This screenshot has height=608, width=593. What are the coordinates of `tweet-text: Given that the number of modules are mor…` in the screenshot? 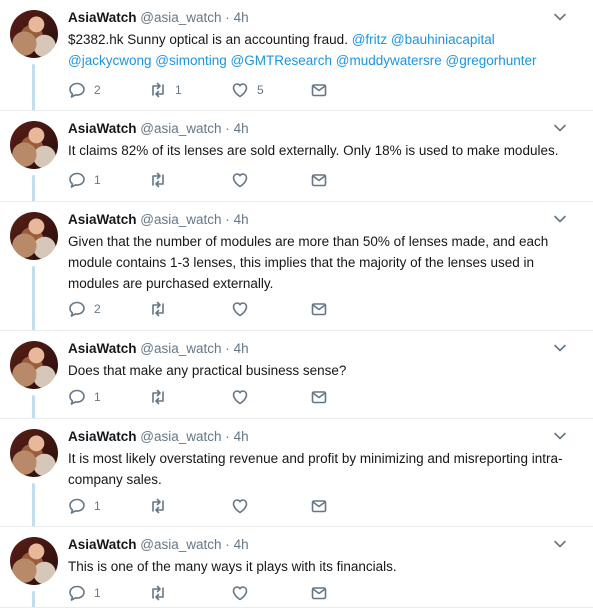 It's located at (308, 262).